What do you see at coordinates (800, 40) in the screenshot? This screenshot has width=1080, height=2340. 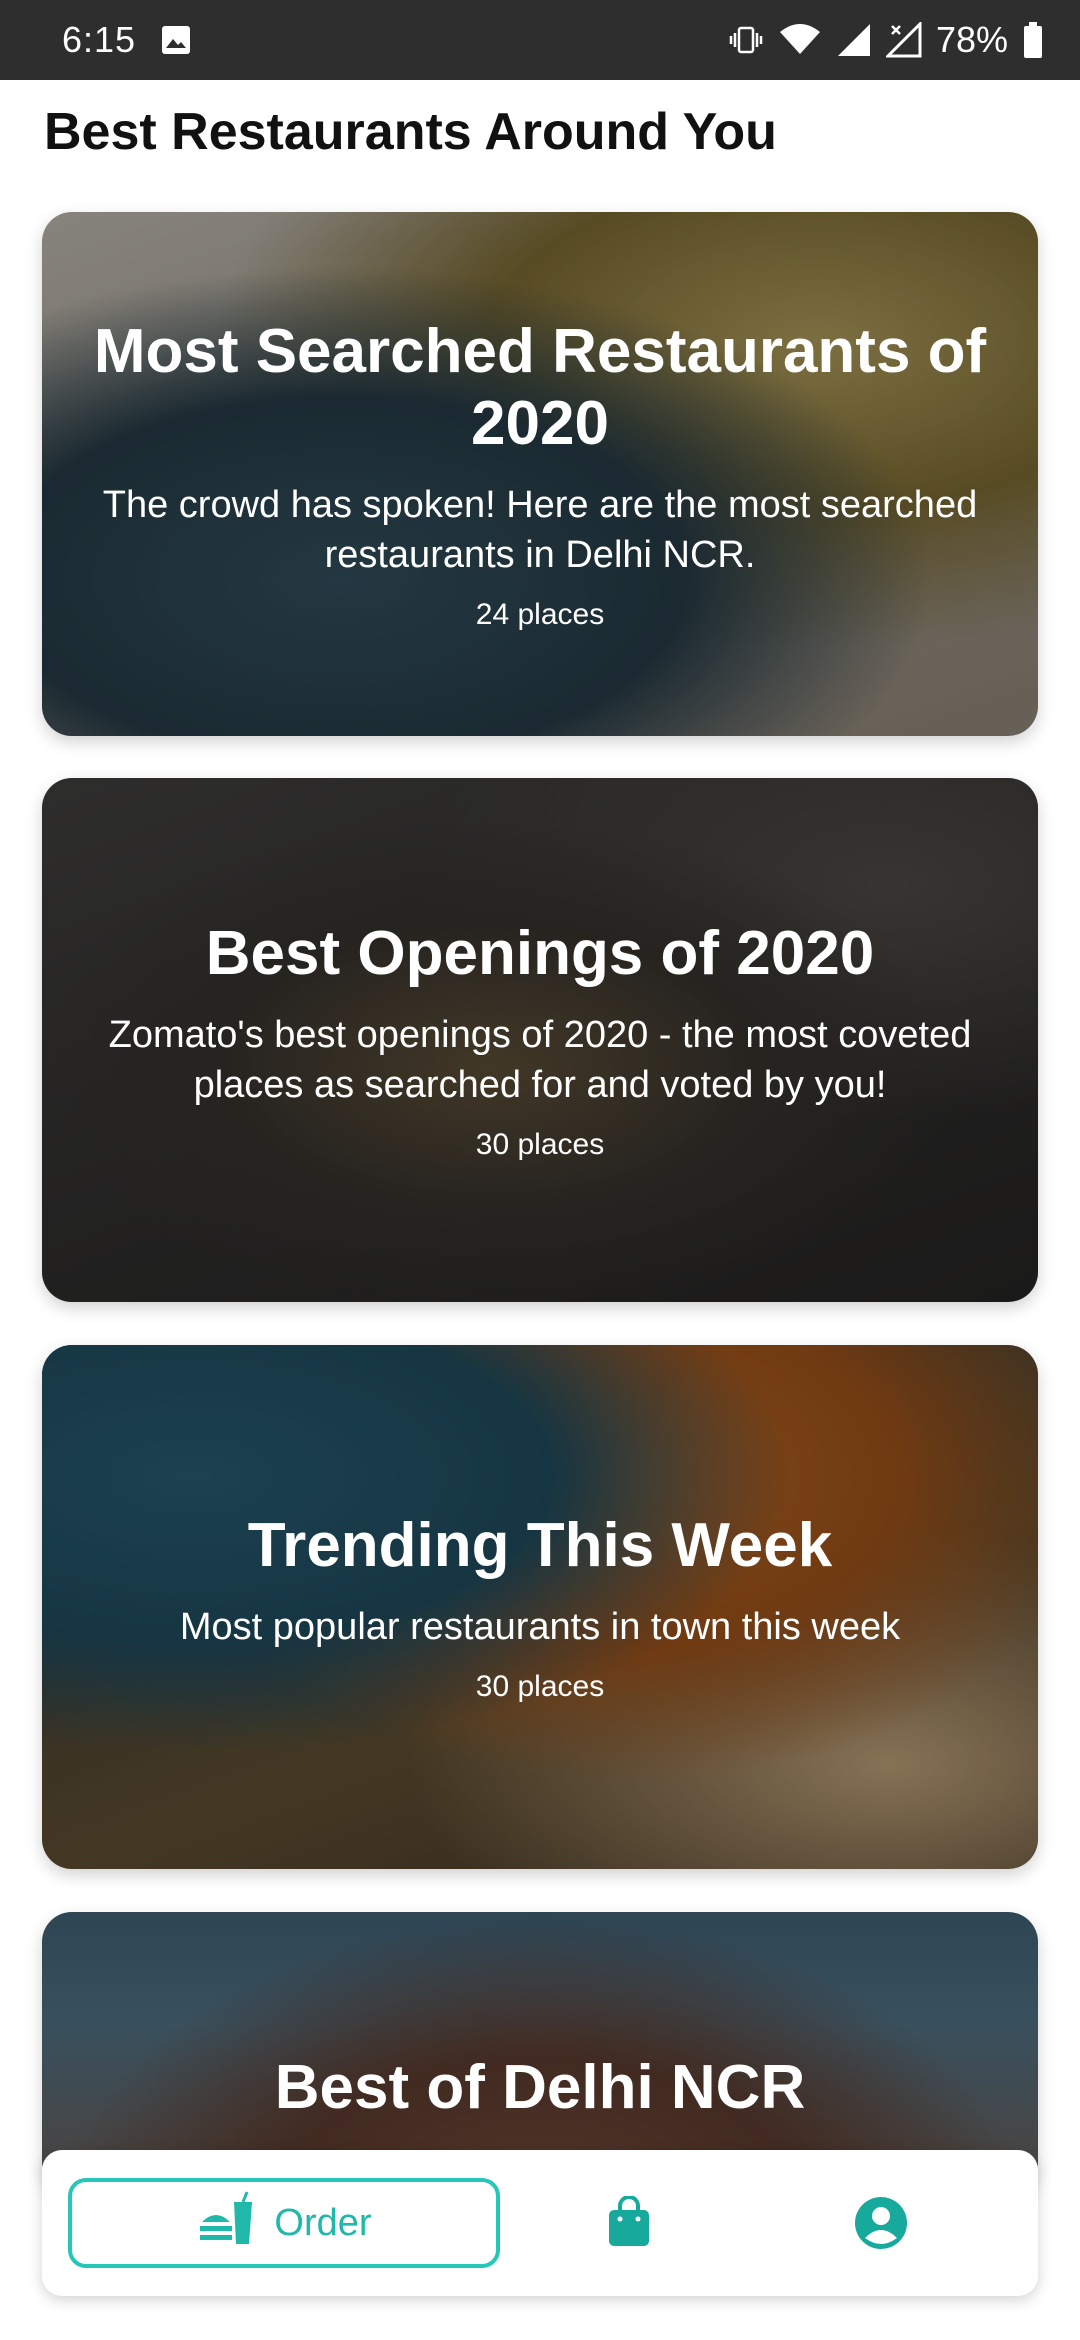 I see `wifi-icon` at bounding box center [800, 40].